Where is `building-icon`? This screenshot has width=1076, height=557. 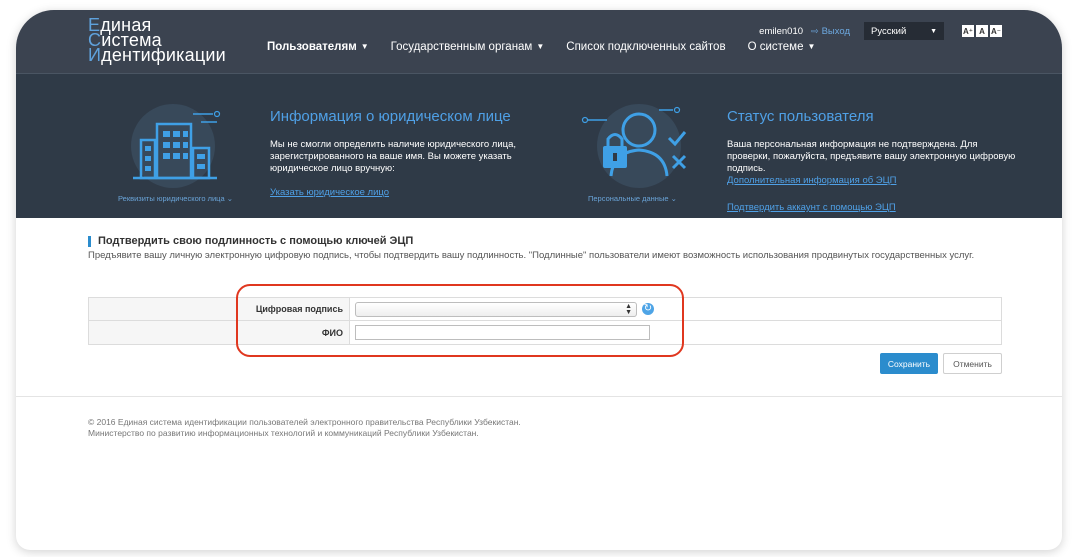
building-icon is located at coordinates (176, 146).